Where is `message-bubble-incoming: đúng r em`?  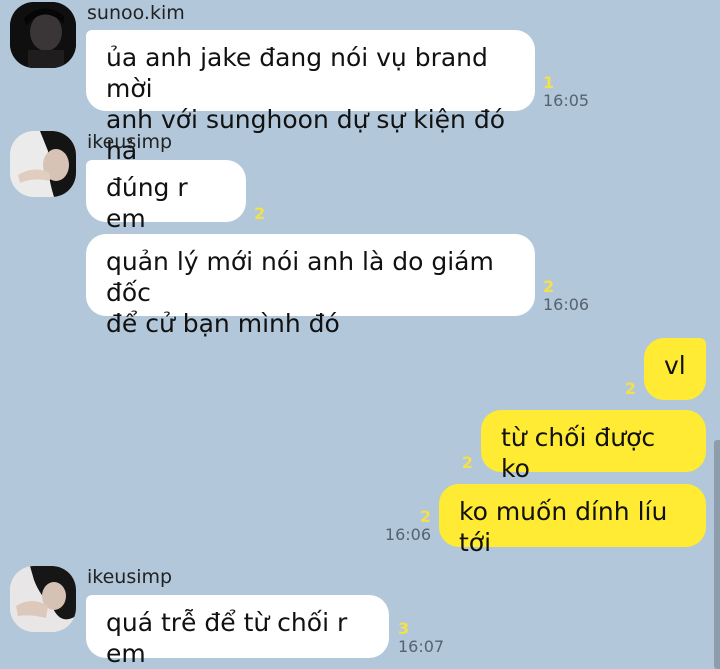
message-bubble-incoming: đúng r em is located at coordinates (166, 196).